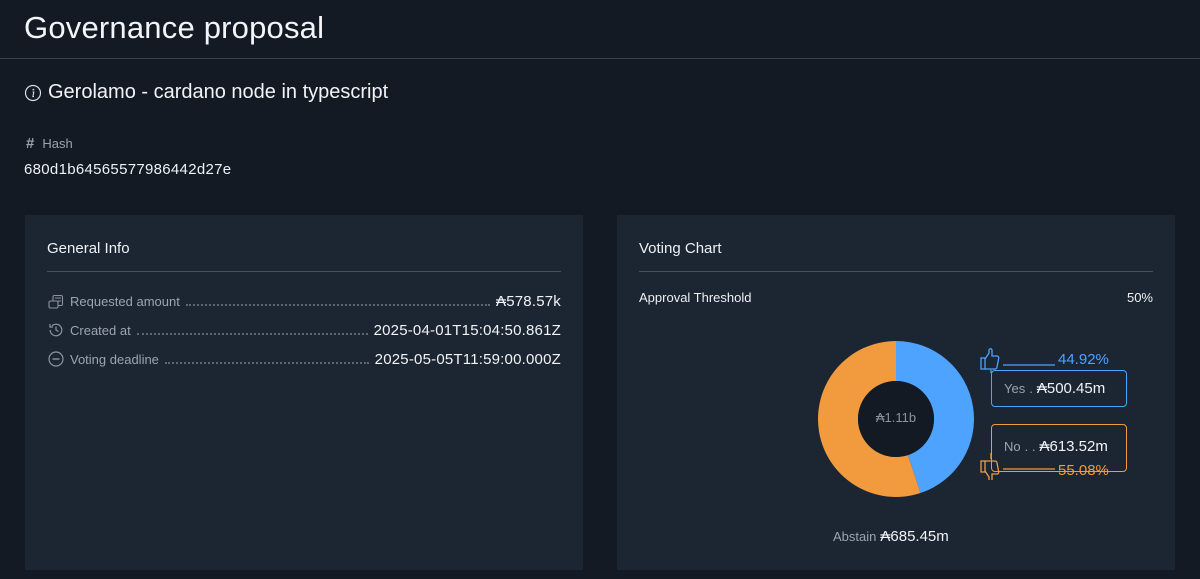 This screenshot has height=579, width=1200. What do you see at coordinates (125, 301) in the screenshot?
I see `requested-amount-label: Requested amount` at bounding box center [125, 301].